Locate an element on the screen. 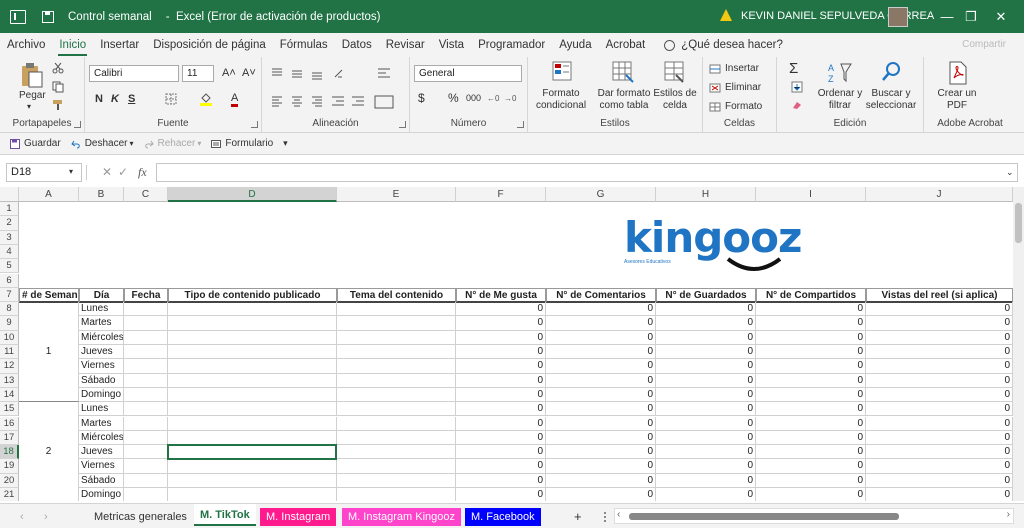 This screenshot has width=1024, height=528. tab-disposicion: Disposición de página is located at coordinates (209, 45).